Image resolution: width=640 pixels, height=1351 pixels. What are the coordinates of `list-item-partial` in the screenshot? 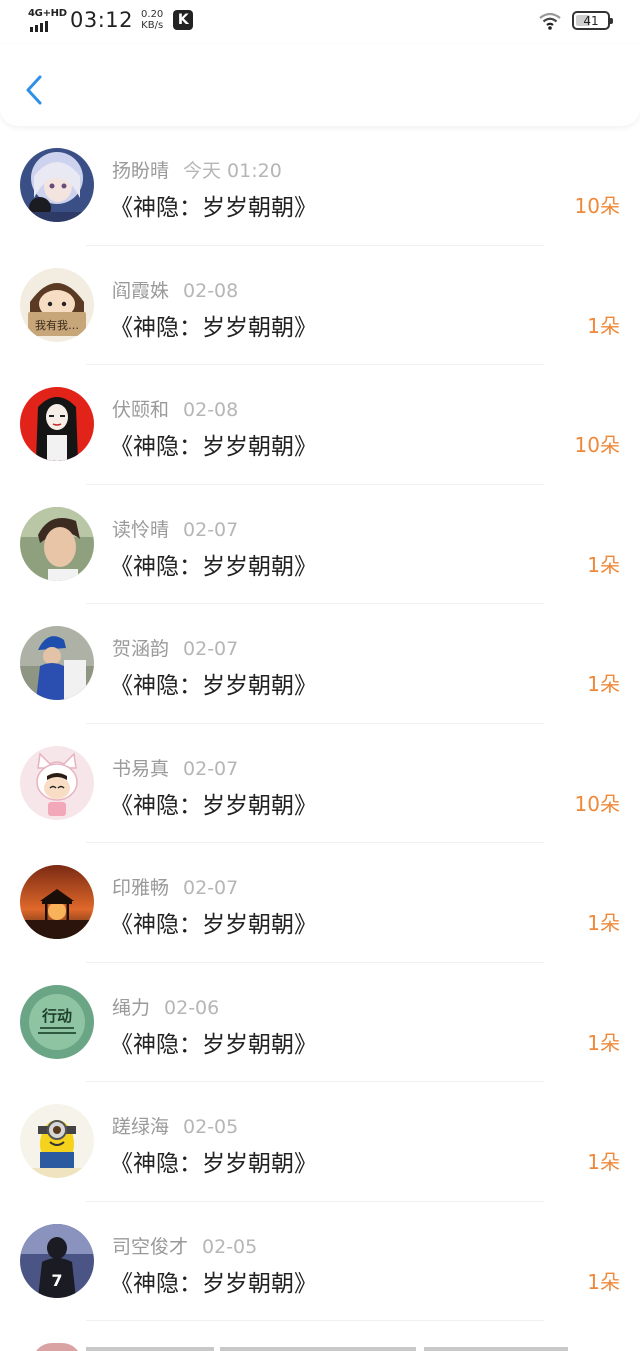 It's located at (320, 1336).